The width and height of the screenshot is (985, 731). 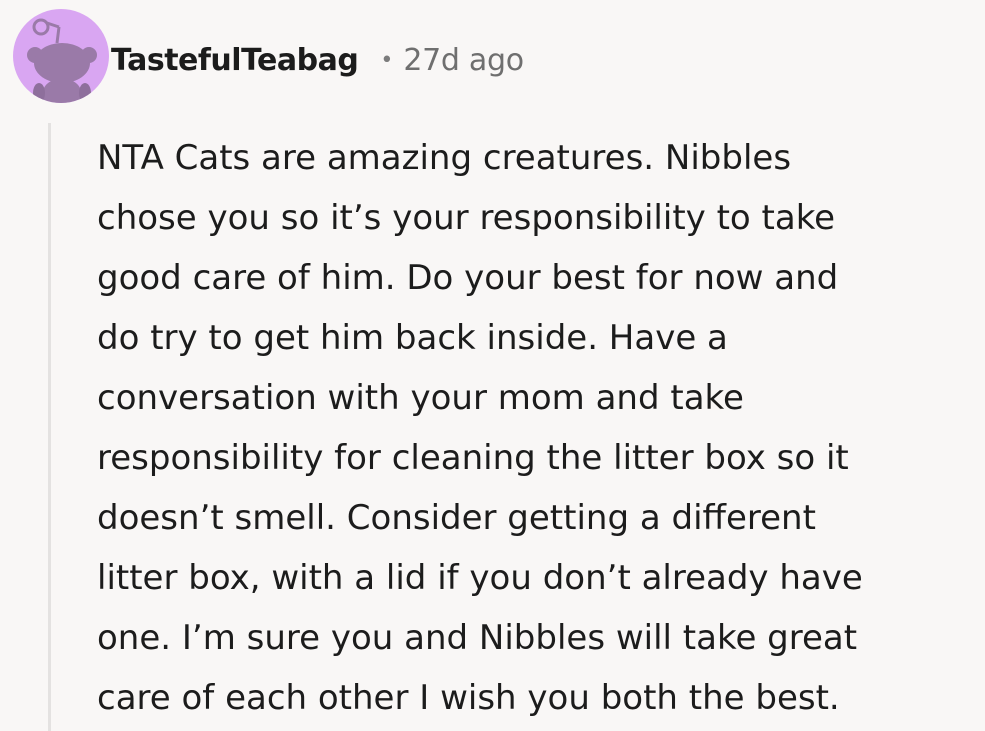 I want to click on comment-header: TastefulTeabag • 27d ago, so click(x=317, y=60).